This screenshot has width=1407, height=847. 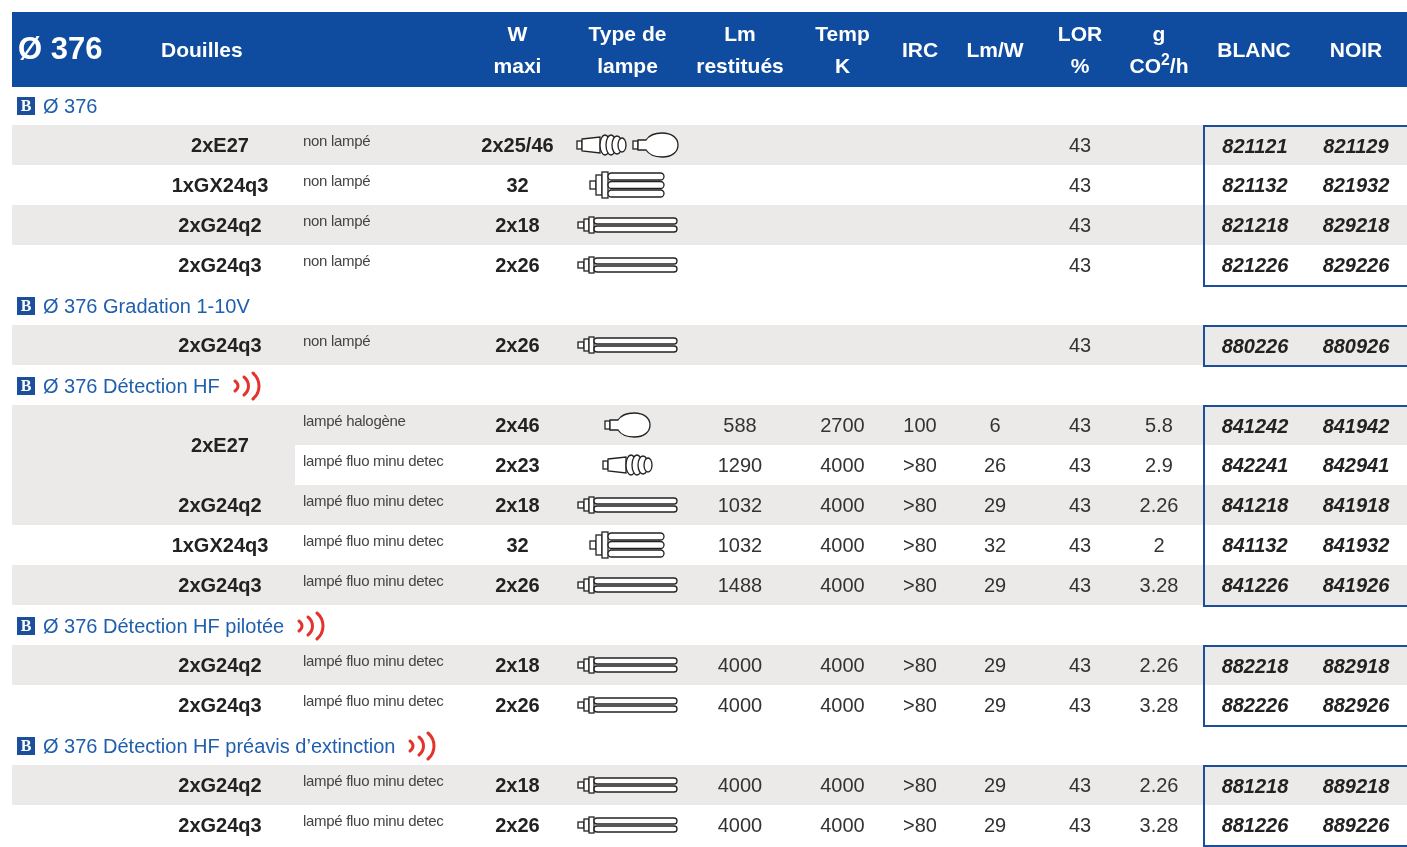 What do you see at coordinates (920, 49) in the screenshot?
I see `column-header: IRC` at bounding box center [920, 49].